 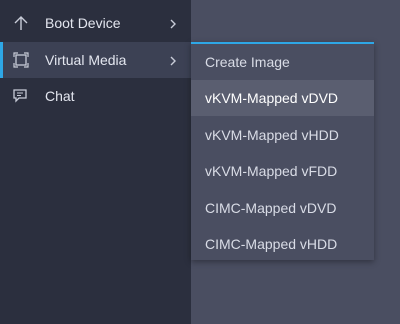 I want to click on menu-item-create-image: Create Image, so click(x=282, y=62).